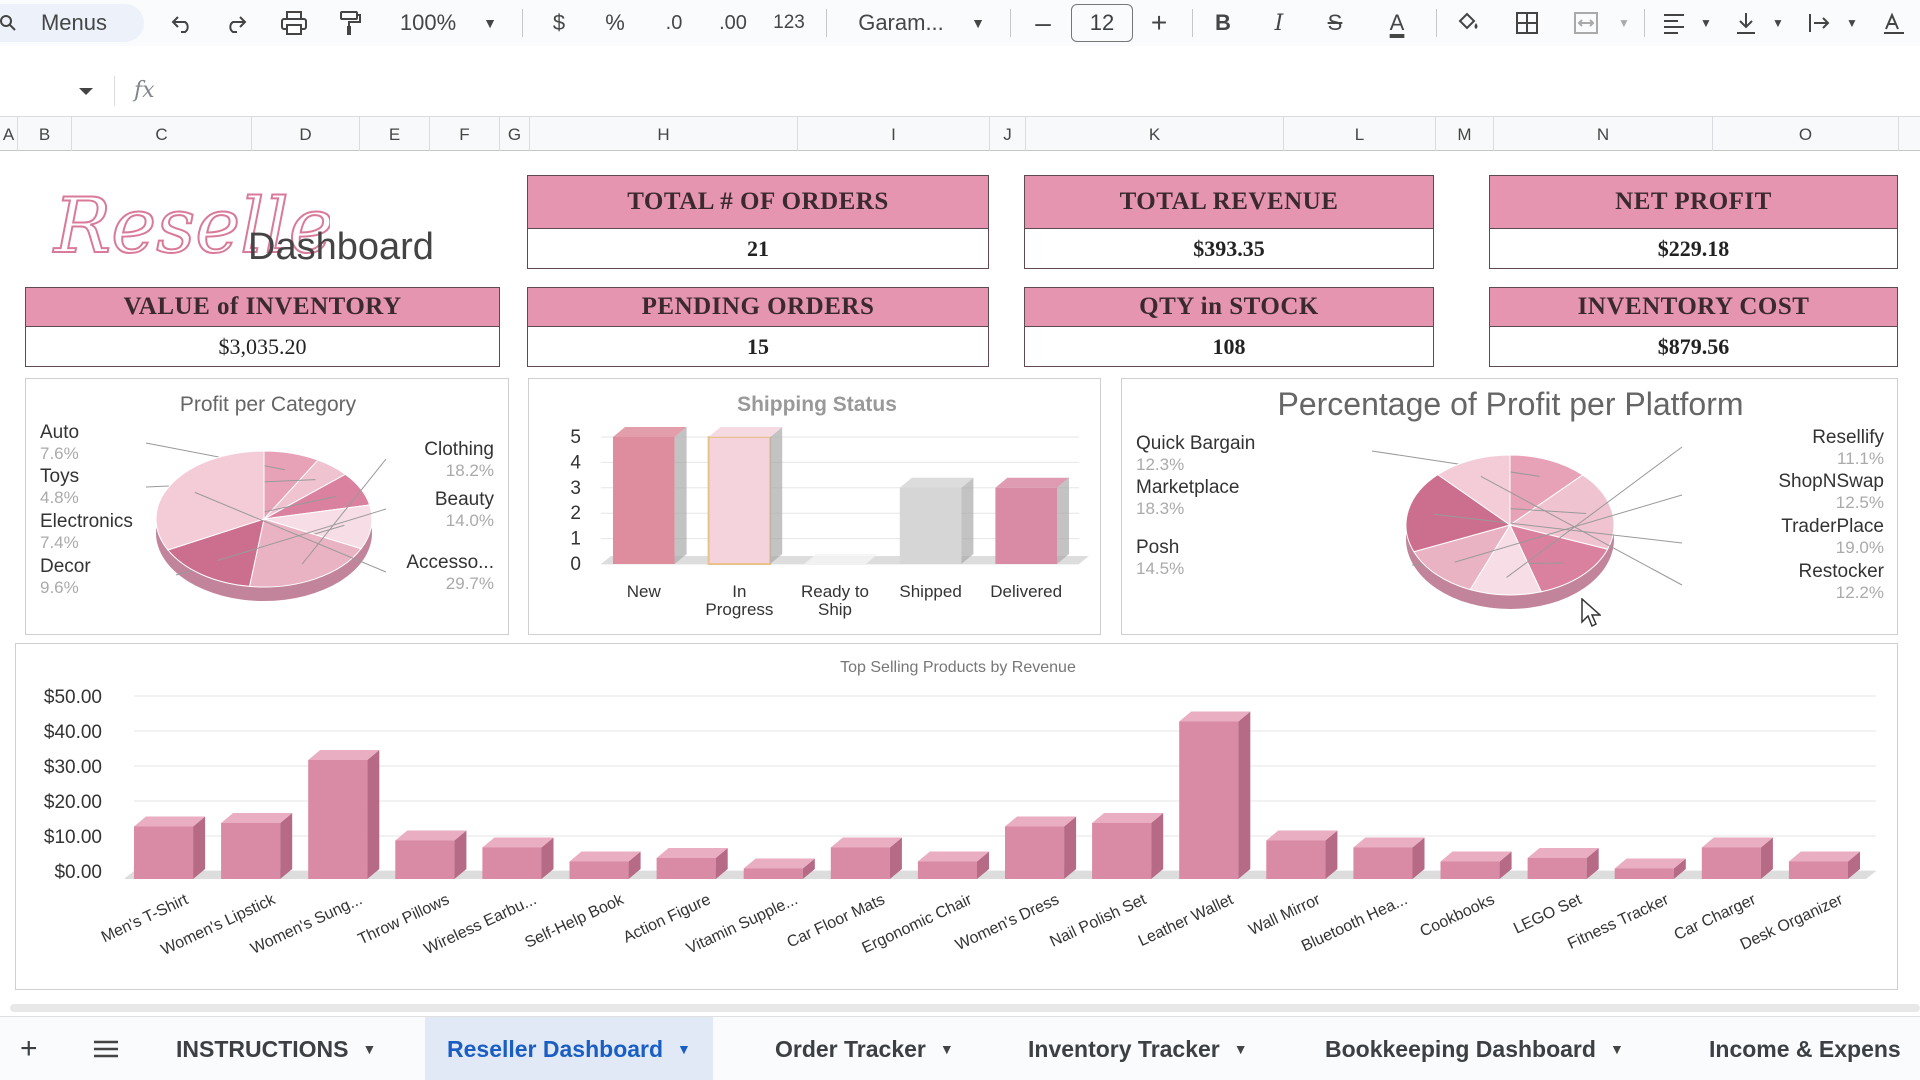  Describe the element at coordinates (894, 134) in the screenshot. I see `column-header-i: I` at that location.